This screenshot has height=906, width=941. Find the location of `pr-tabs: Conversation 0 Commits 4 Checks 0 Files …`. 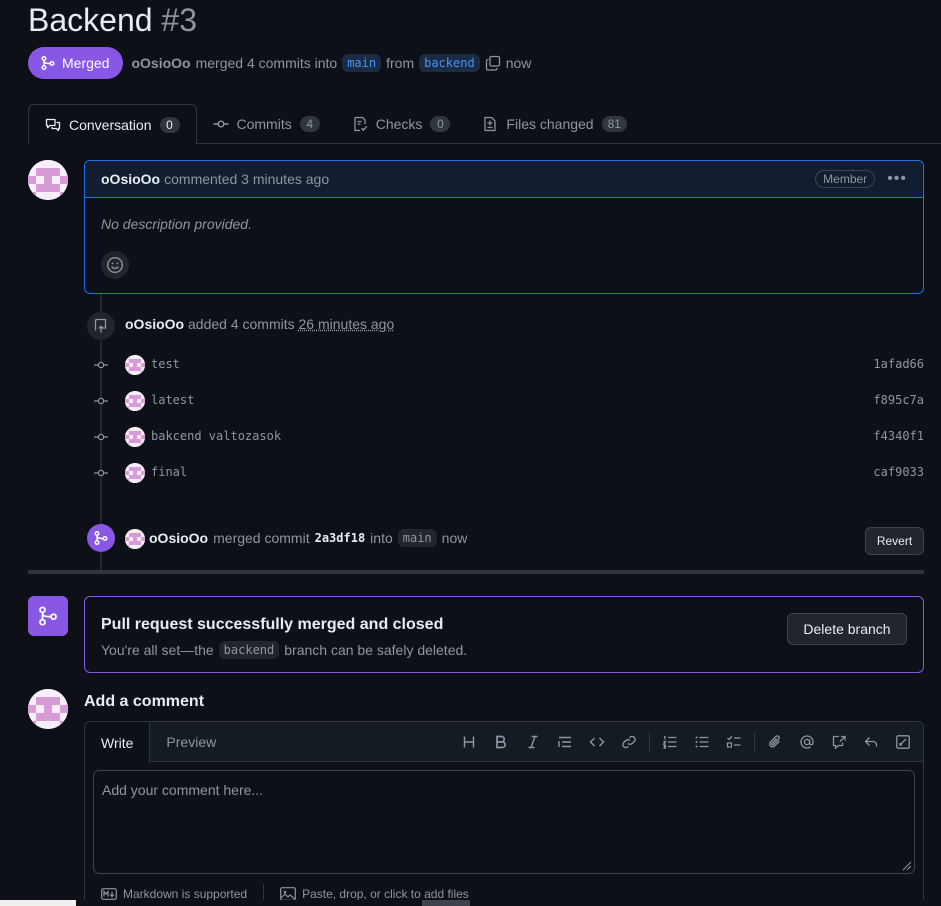

pr-tabs: Conversation 0 Commits 4 Checks 0 Files … is located at coordinates (484, 124).